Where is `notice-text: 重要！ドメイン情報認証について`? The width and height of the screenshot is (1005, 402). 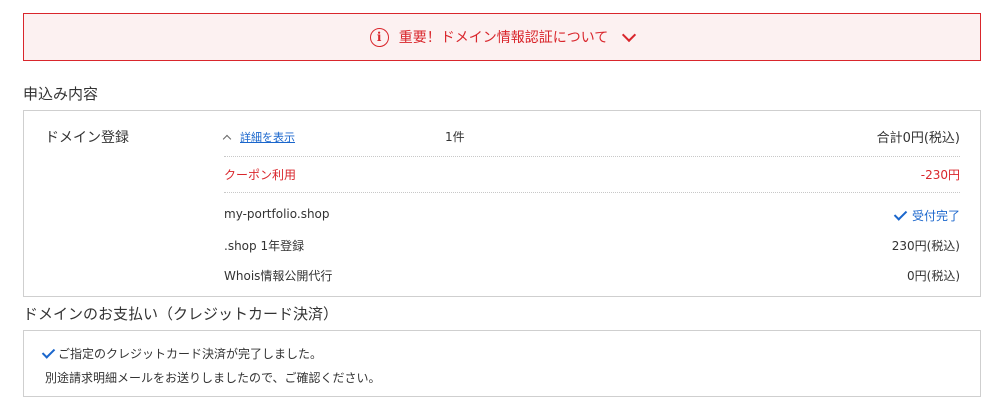
notice-text: 重要！ドメイン情報認証について is located at coordinates (503, 38).